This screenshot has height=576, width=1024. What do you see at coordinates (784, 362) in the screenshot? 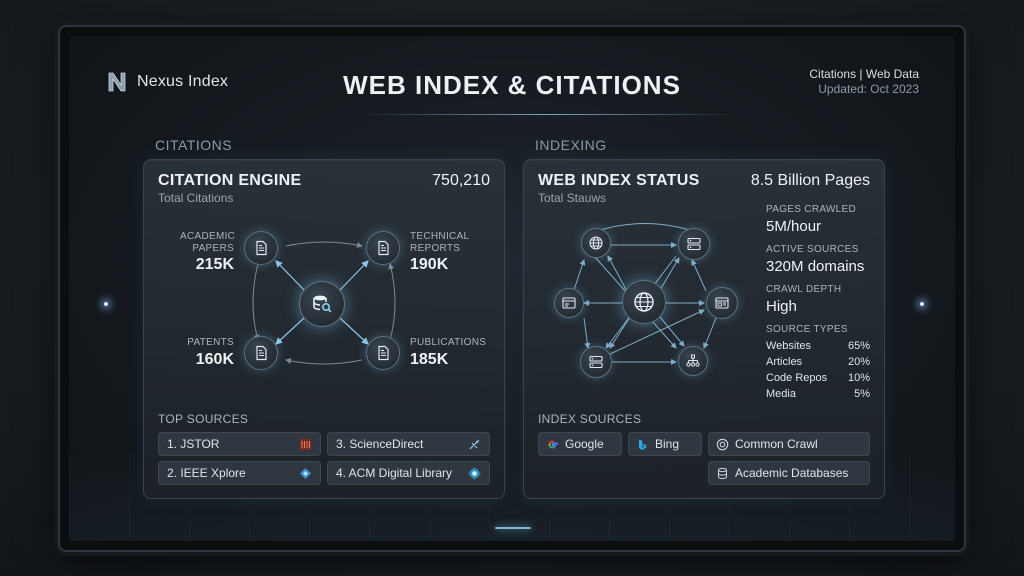
I see `source-type-name: Articles` at bounding box center [784, 362].